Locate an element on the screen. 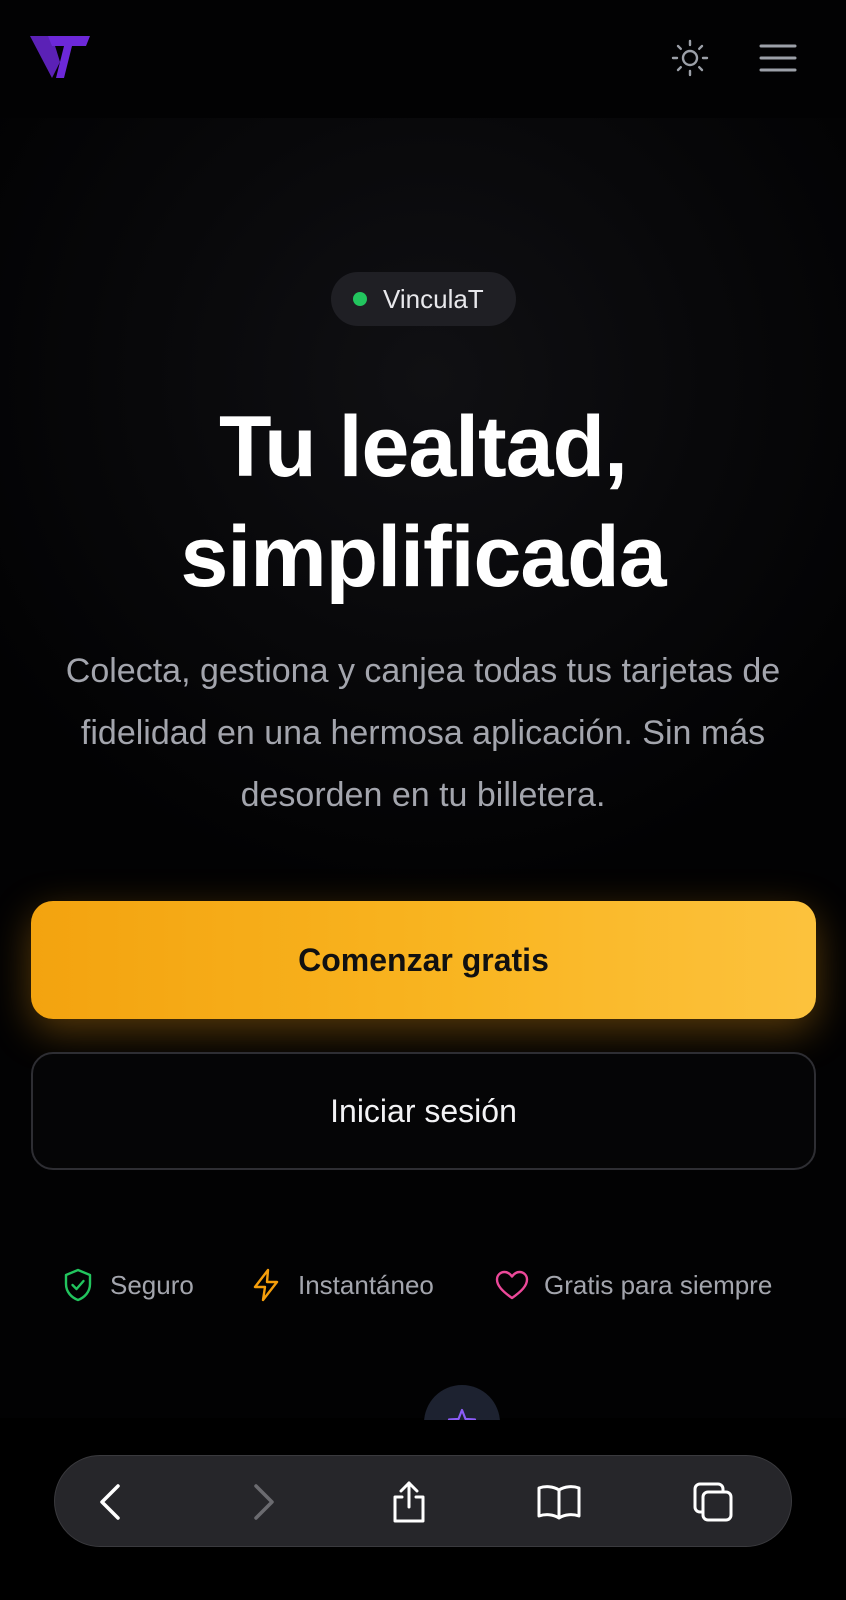 The width and height of the screenshot is (846, 1600). feature-secure: Seguro is located at coordinates (127, 1285).